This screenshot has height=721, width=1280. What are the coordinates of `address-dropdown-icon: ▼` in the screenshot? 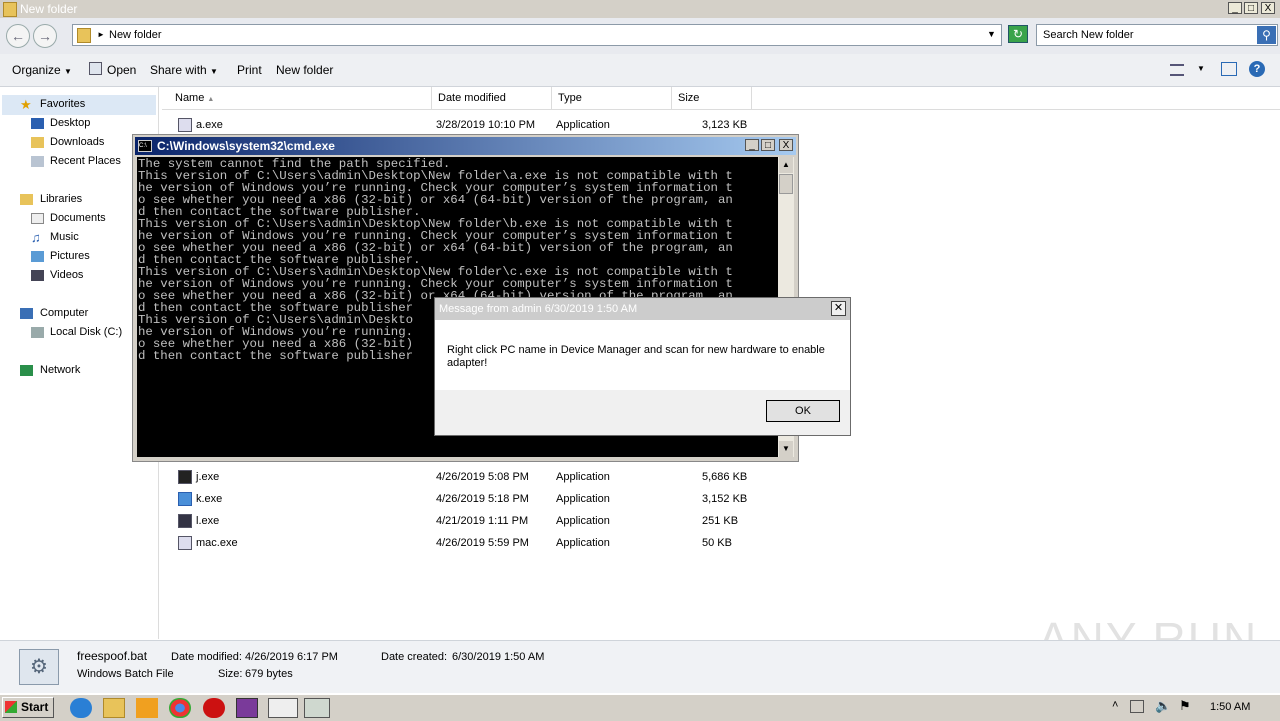 It's located at (991, 34).